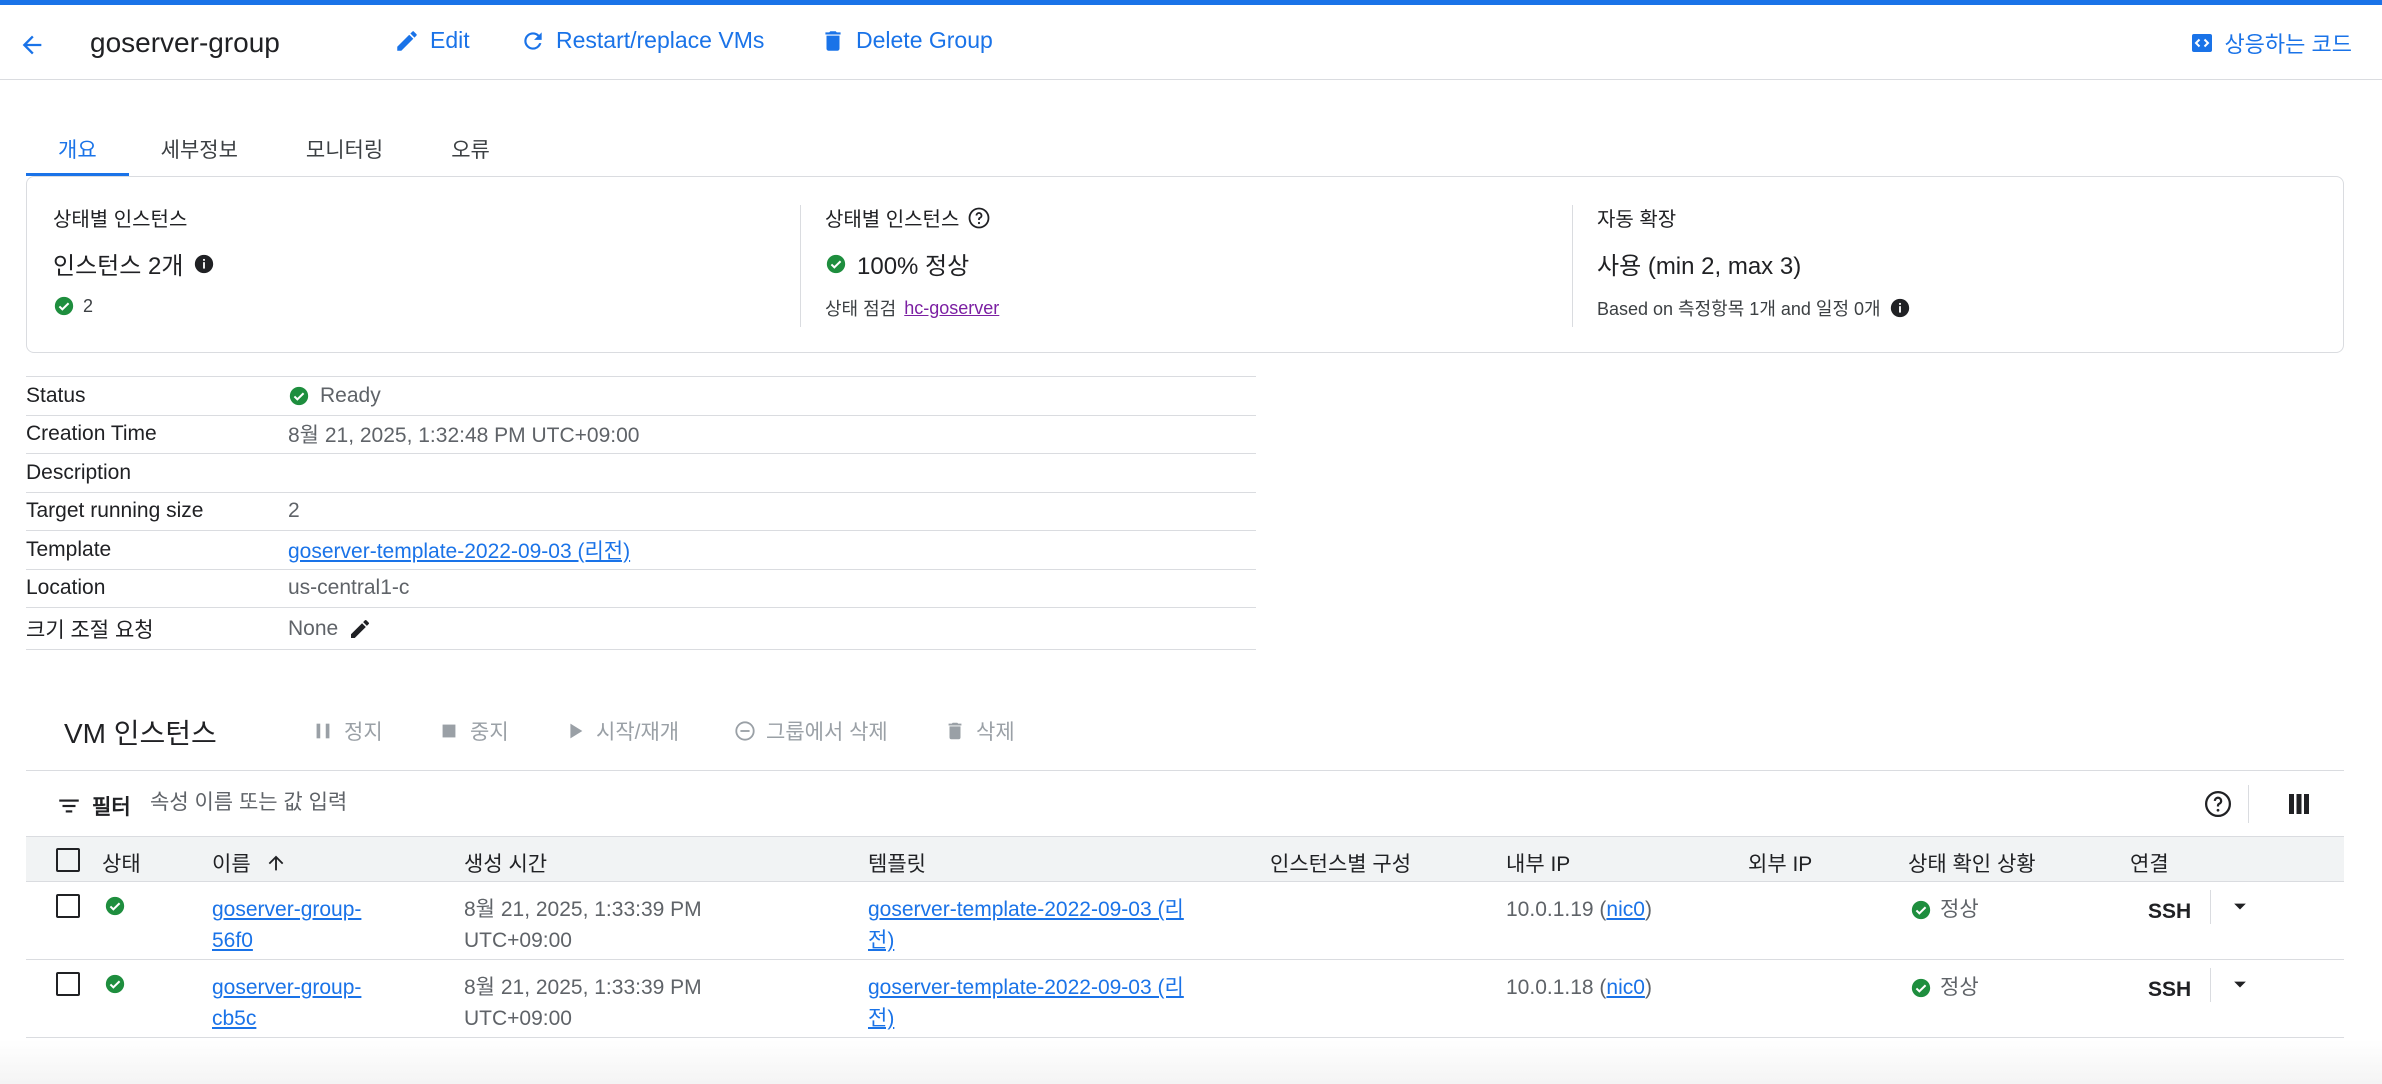  What do you see at coordinates (745, 731) in the screenshot?
I see `remove-circle-icon` at bounding box center [745, 731].